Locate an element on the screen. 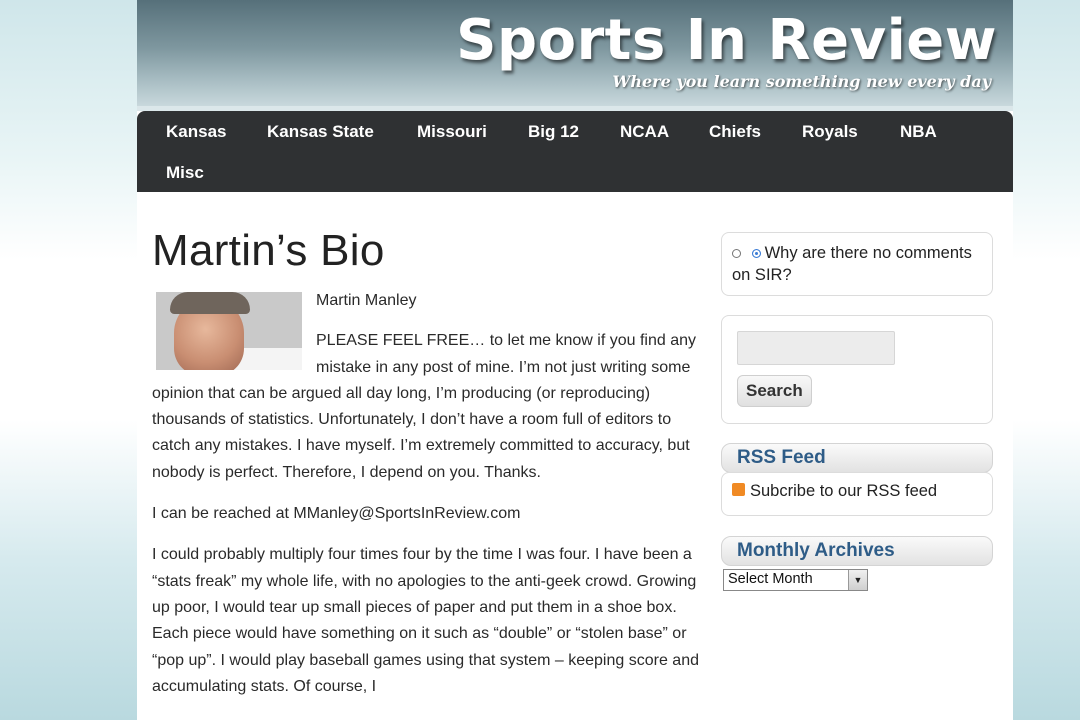 This screenshot has width=1080, height=720. search-button: Search is located at coordinates (774, 391).